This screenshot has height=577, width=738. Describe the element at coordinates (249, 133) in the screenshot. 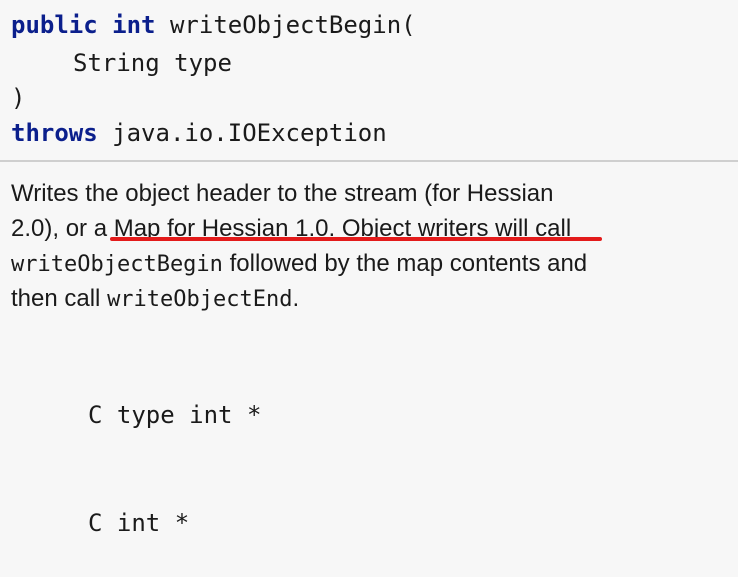

I see `exception-type: java.io.IOException` at that location.